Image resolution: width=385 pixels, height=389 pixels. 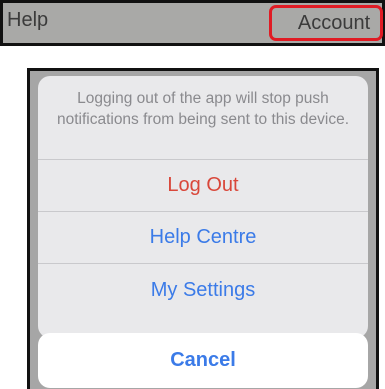 I want to click on log-out-button: Log Out, so click(x=203, y=186).